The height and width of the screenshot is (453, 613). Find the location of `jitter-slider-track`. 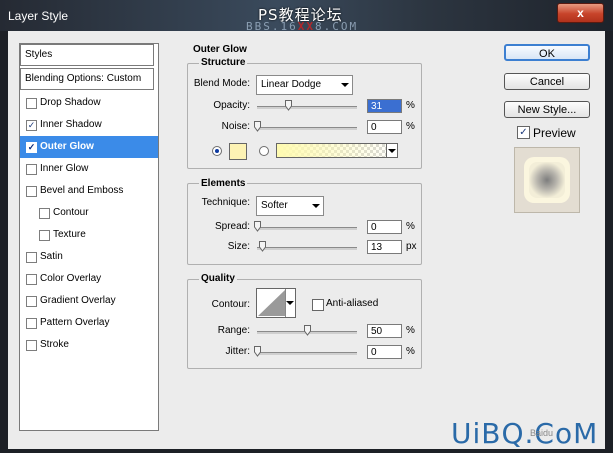

jitter-slider-track is located at coordinates (307, 353).